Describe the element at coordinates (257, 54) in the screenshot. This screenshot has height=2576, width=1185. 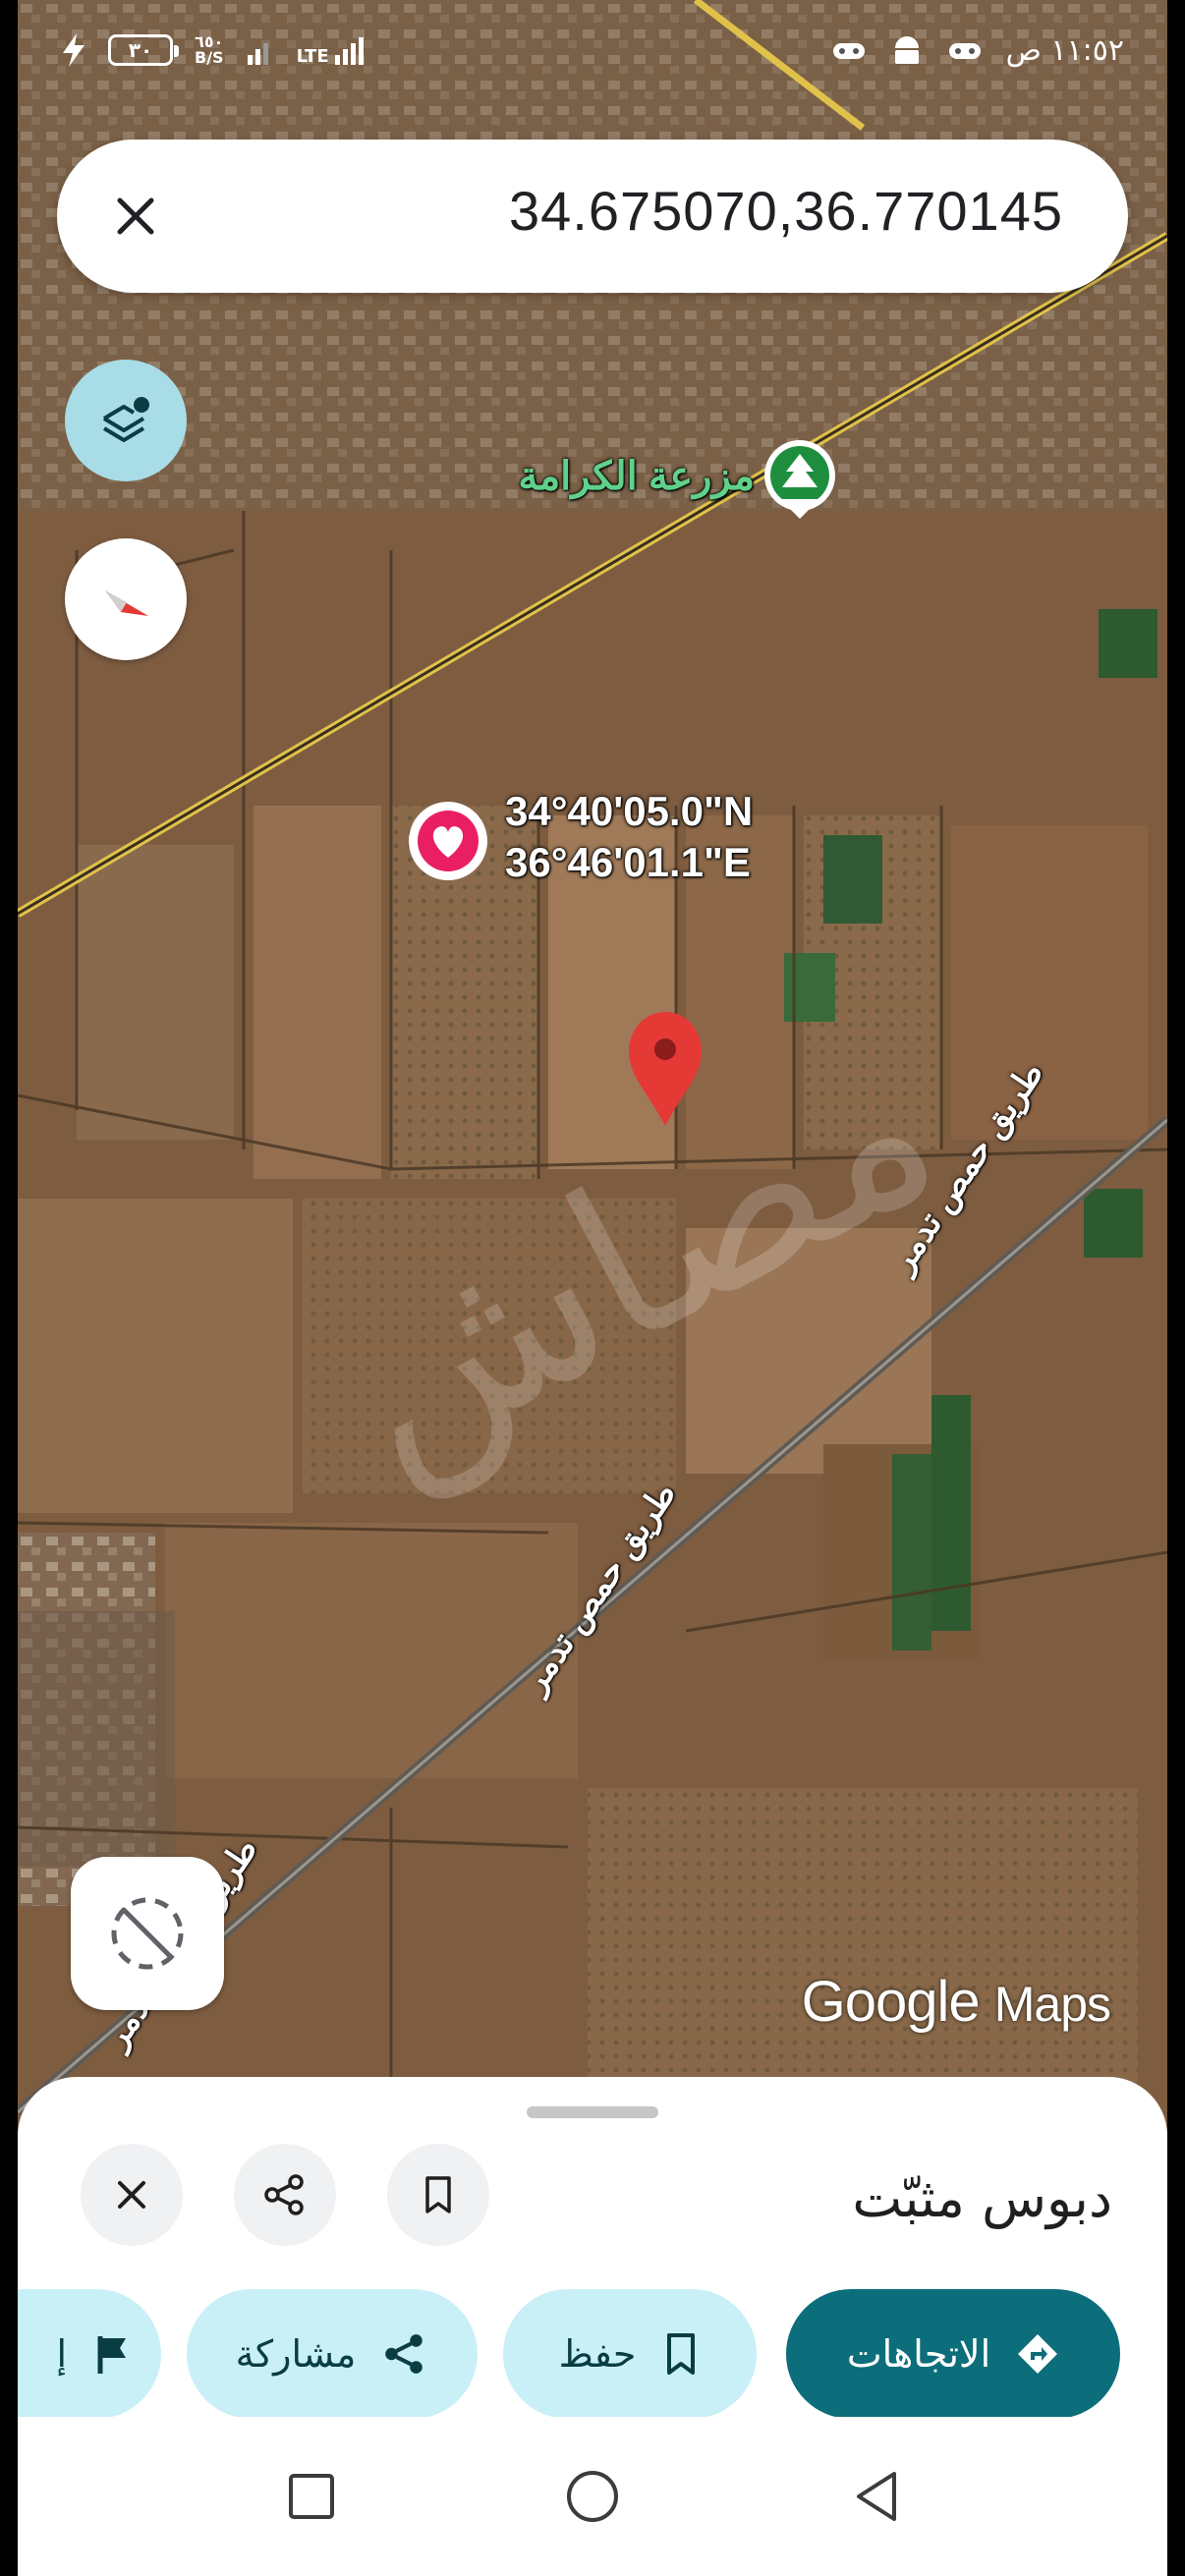
I see `signal-icon` at that location.